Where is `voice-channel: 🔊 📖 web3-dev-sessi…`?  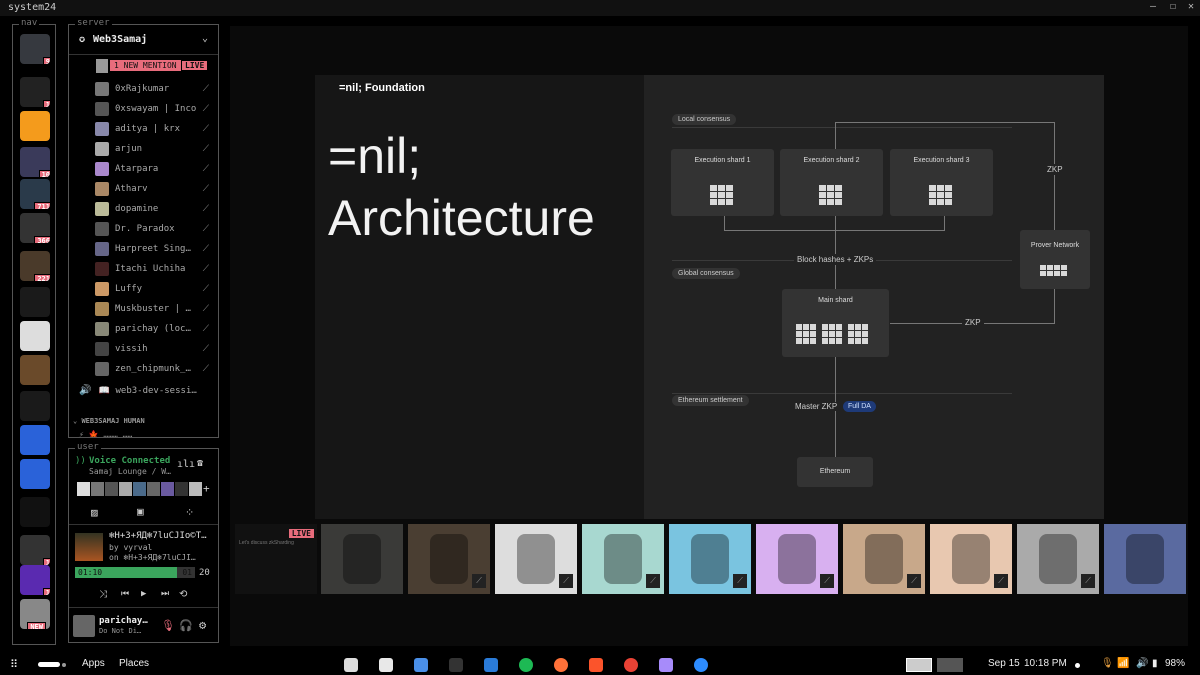 voice-channel: 🔊 📖 web3-dev-sessi… is located at coordinates (146, 393).